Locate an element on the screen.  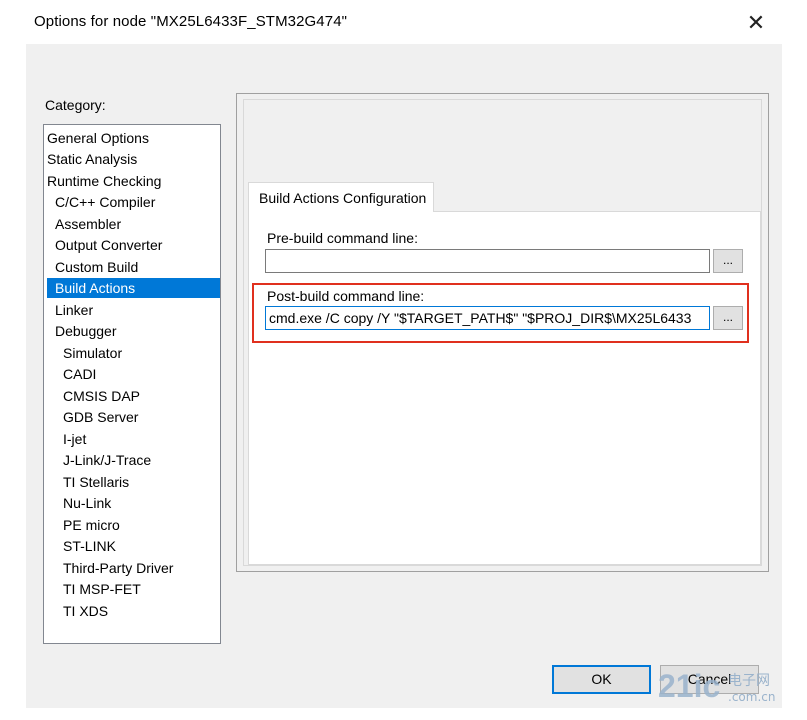
postbuild-command-field is located at coordinates (487, 318).